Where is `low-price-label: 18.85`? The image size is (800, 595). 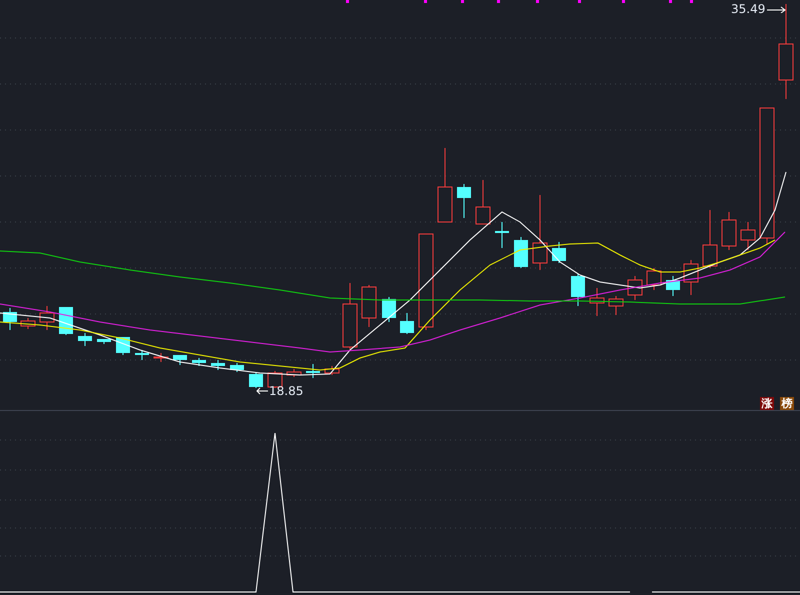
low-price-label: 18.85 is located at coordinates (286, 391).